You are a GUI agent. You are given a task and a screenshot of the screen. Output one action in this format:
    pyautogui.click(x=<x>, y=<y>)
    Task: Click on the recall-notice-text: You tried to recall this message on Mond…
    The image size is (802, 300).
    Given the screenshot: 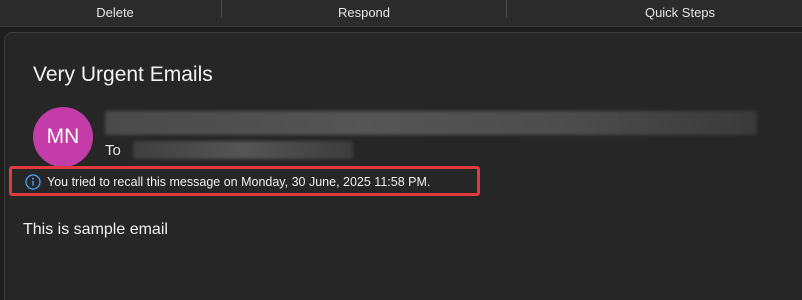 What is the action you would take?
    pyautogui.click(x=239, y=182)
    